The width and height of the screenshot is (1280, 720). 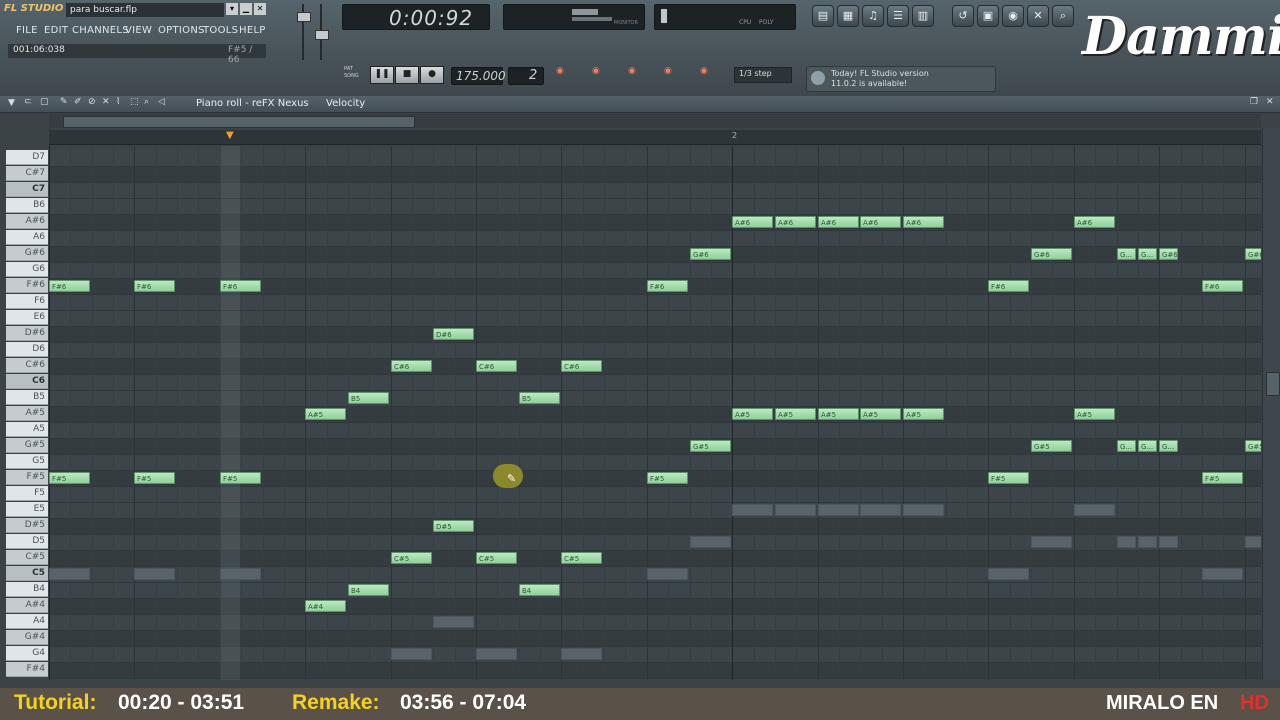 I want to click on piano-key: A#5, so click(x=27, y=413).